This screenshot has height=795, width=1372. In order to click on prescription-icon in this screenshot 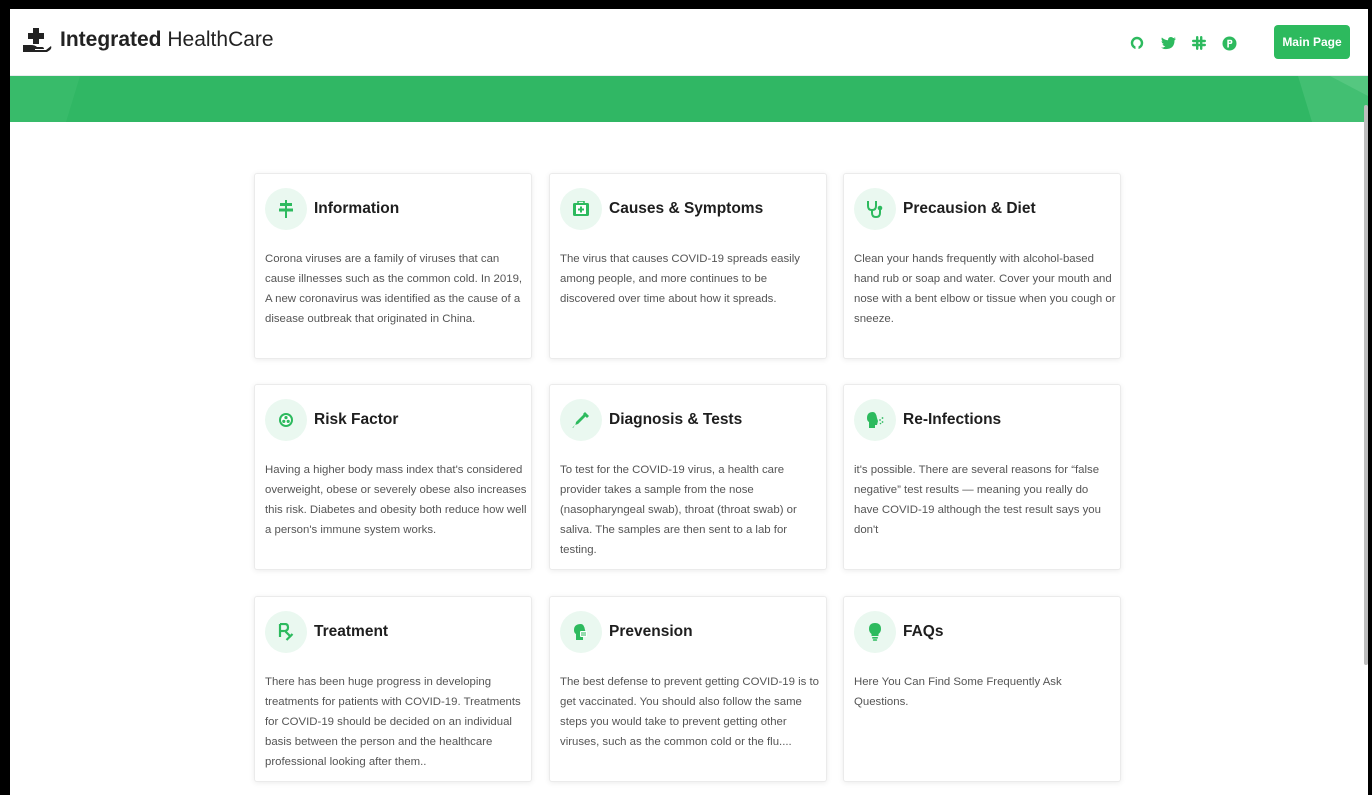, I will do `click(286, 632)`.